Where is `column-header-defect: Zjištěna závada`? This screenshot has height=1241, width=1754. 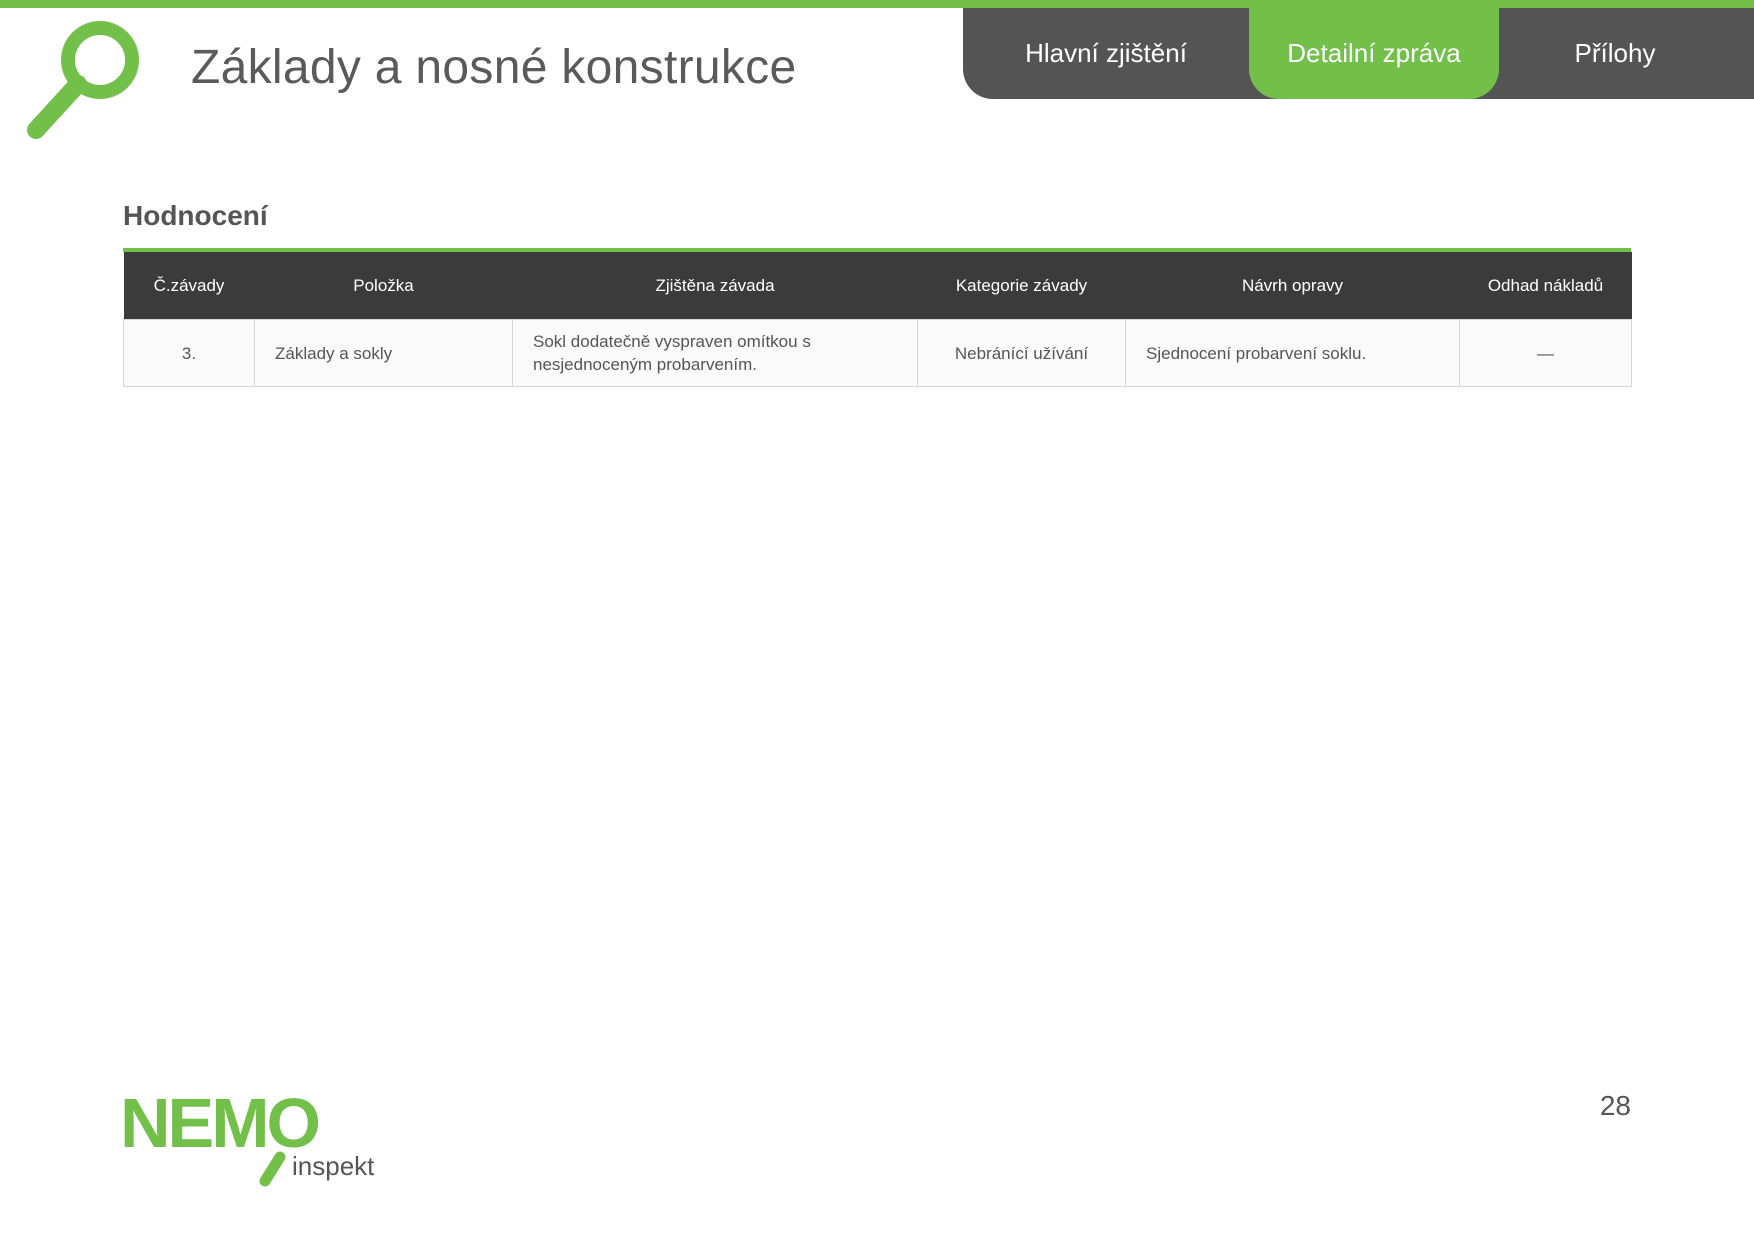 column-header-defect: Zjištěna závada is located at coordinates (715, 286).